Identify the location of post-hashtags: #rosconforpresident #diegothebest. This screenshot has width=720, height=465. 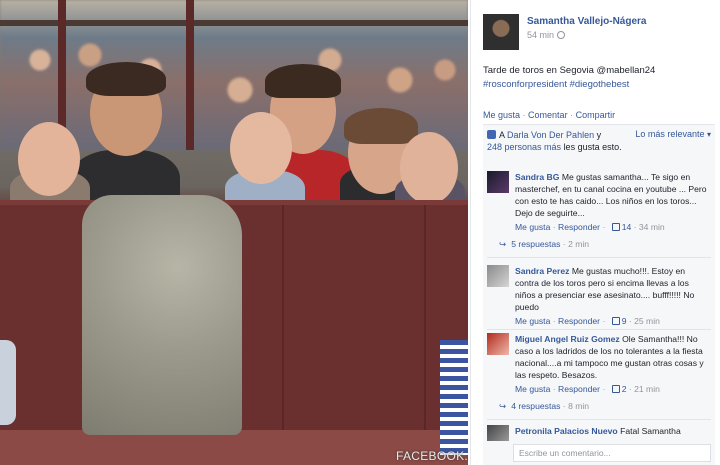
(598, 85).